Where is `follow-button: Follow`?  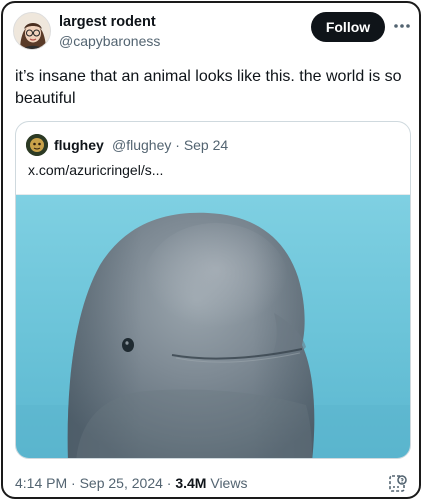
follow-button: Follow is located at coordinates (348, 27).